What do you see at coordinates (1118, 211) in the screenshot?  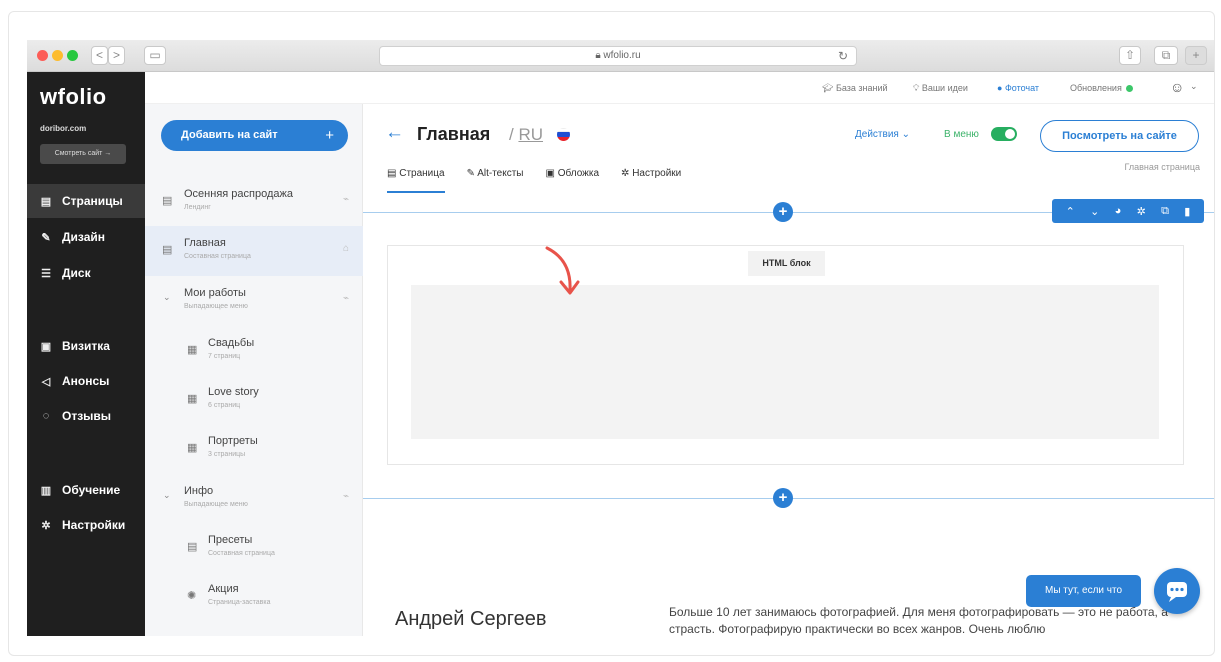 I see `palette-icon: ◕` at bounding box center [1118, 211].